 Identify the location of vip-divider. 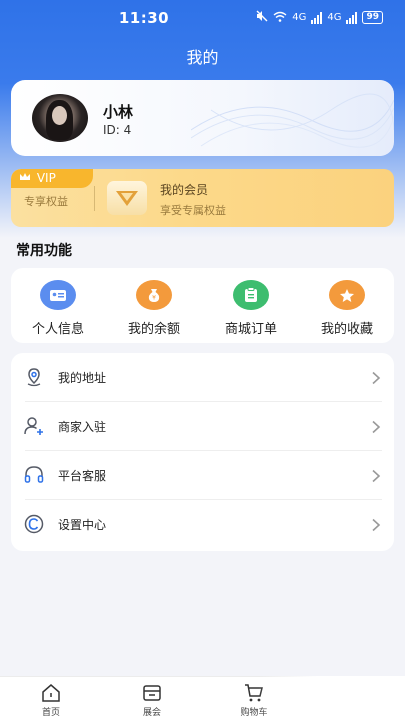
(94, 198).